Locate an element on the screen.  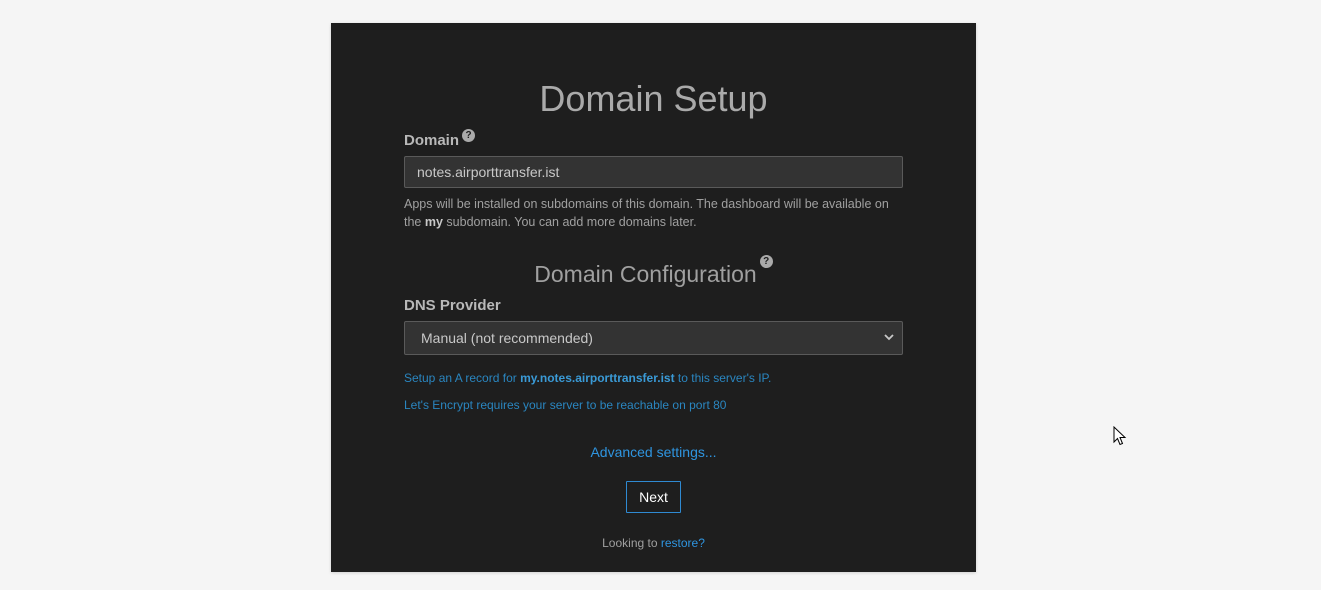
domain-help-bold: my is located at coordinates (433, 222).